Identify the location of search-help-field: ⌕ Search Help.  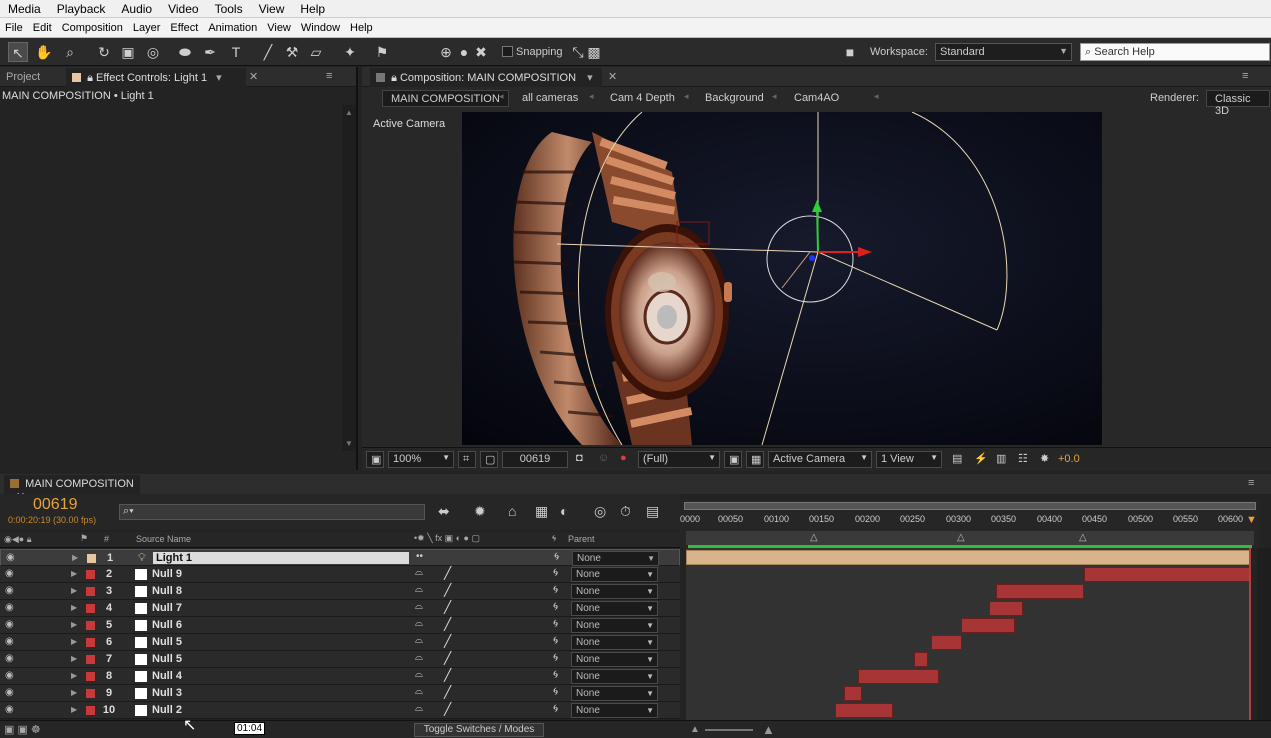
(1175, 52).